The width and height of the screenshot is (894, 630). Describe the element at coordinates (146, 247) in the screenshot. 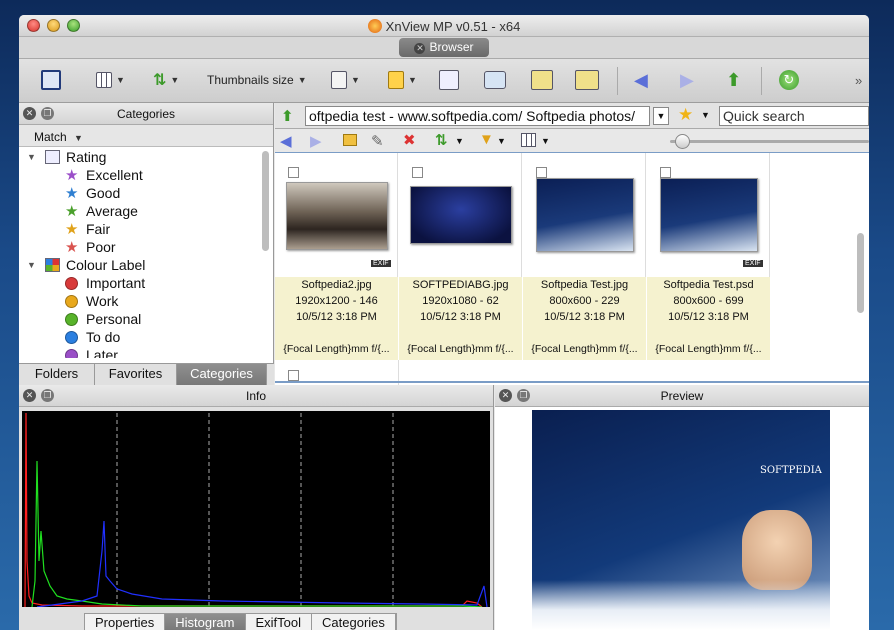

I see `tree-item: ★ Poor` at that location.